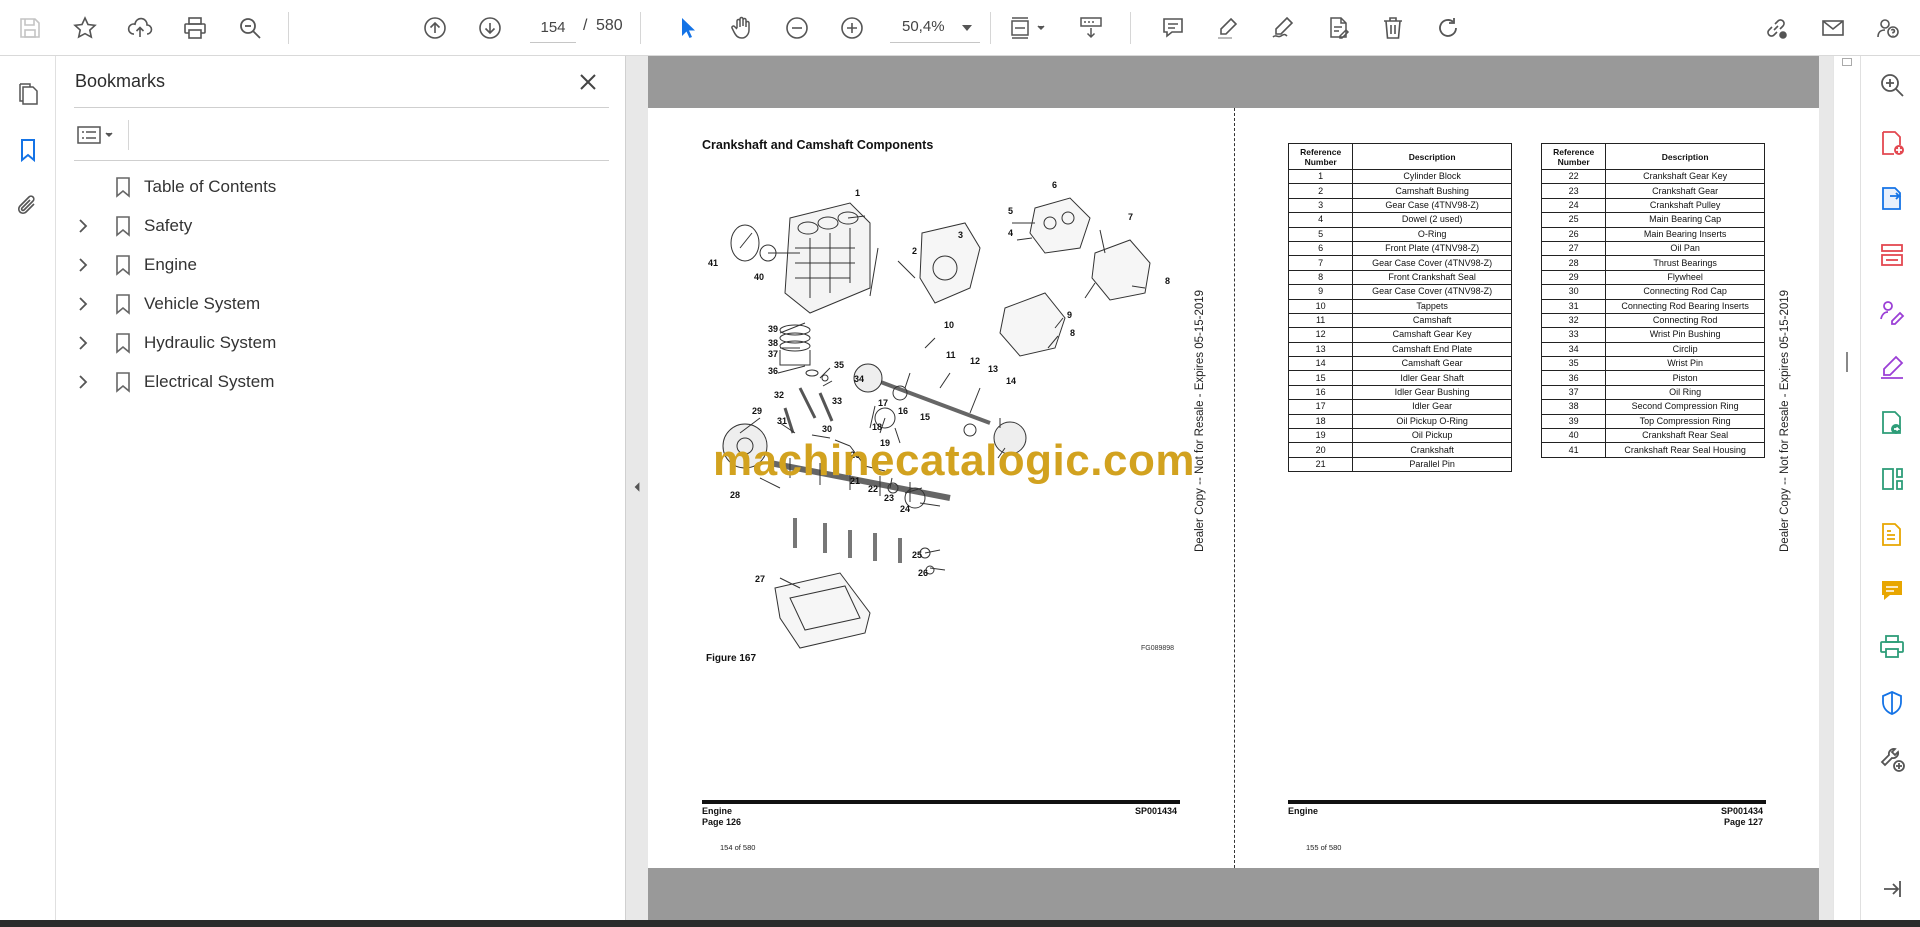 This screenshot has width=1920, height=927. Describe the element at coordinates (490, 28) in the screenshot. I see `next-page-icon` at that location.